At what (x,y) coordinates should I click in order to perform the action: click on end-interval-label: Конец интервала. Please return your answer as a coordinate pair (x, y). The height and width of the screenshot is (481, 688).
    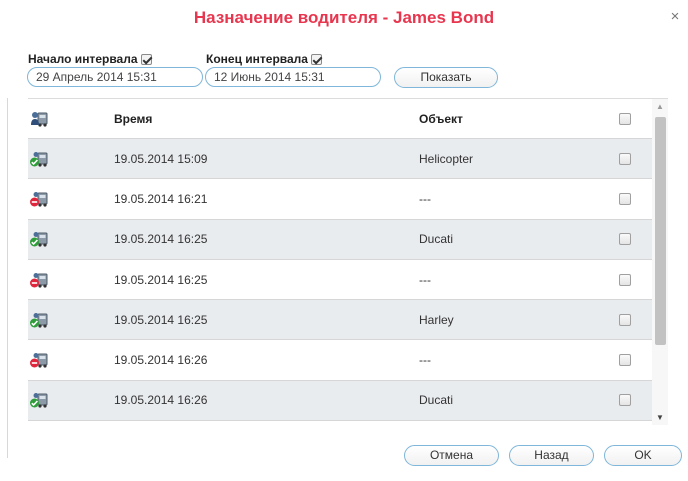
    Looking at the image, I should click on (257, 59).